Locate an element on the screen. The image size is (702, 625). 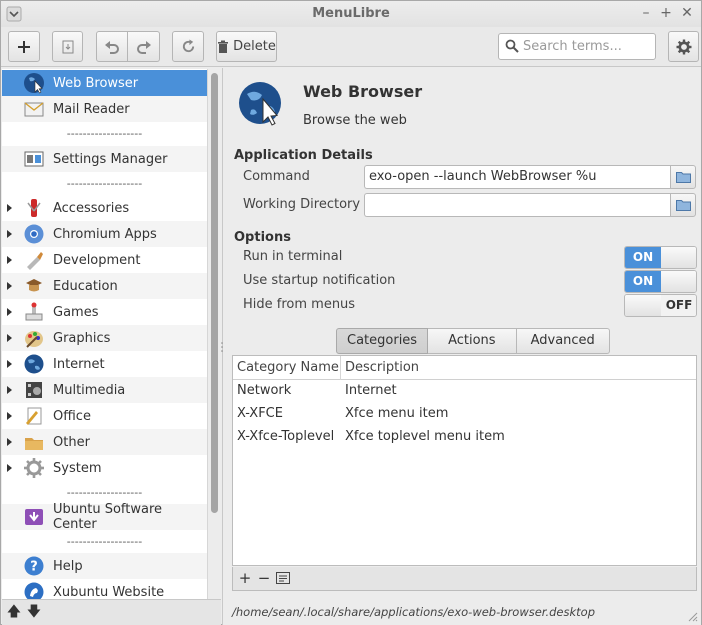
chromium-icon is located at coordinates (34, 234).